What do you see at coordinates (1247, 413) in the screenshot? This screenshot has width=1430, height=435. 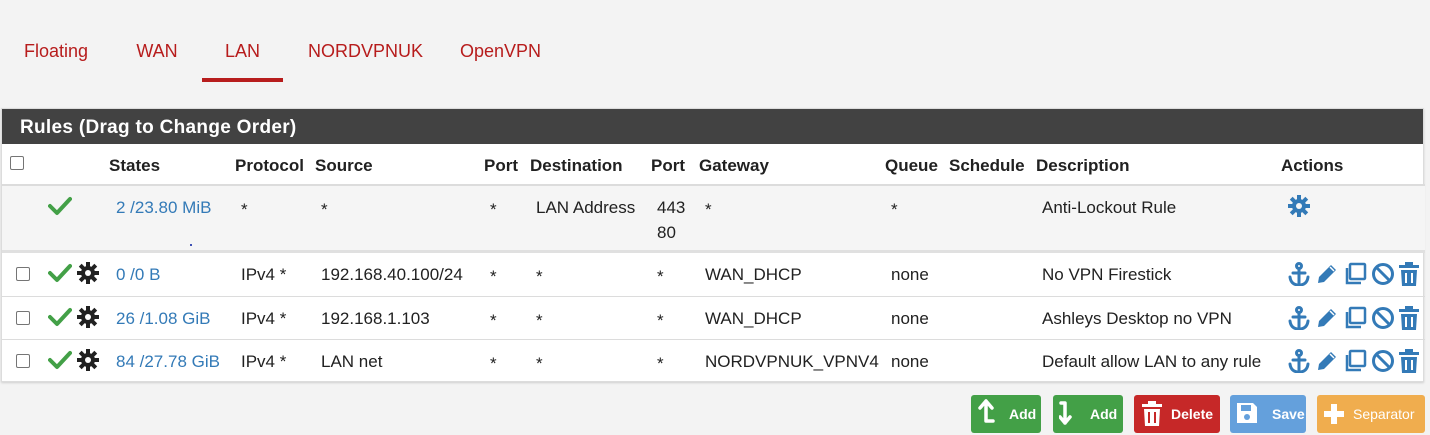 I see `floppy-icon` at bounding box center [1247, 413].